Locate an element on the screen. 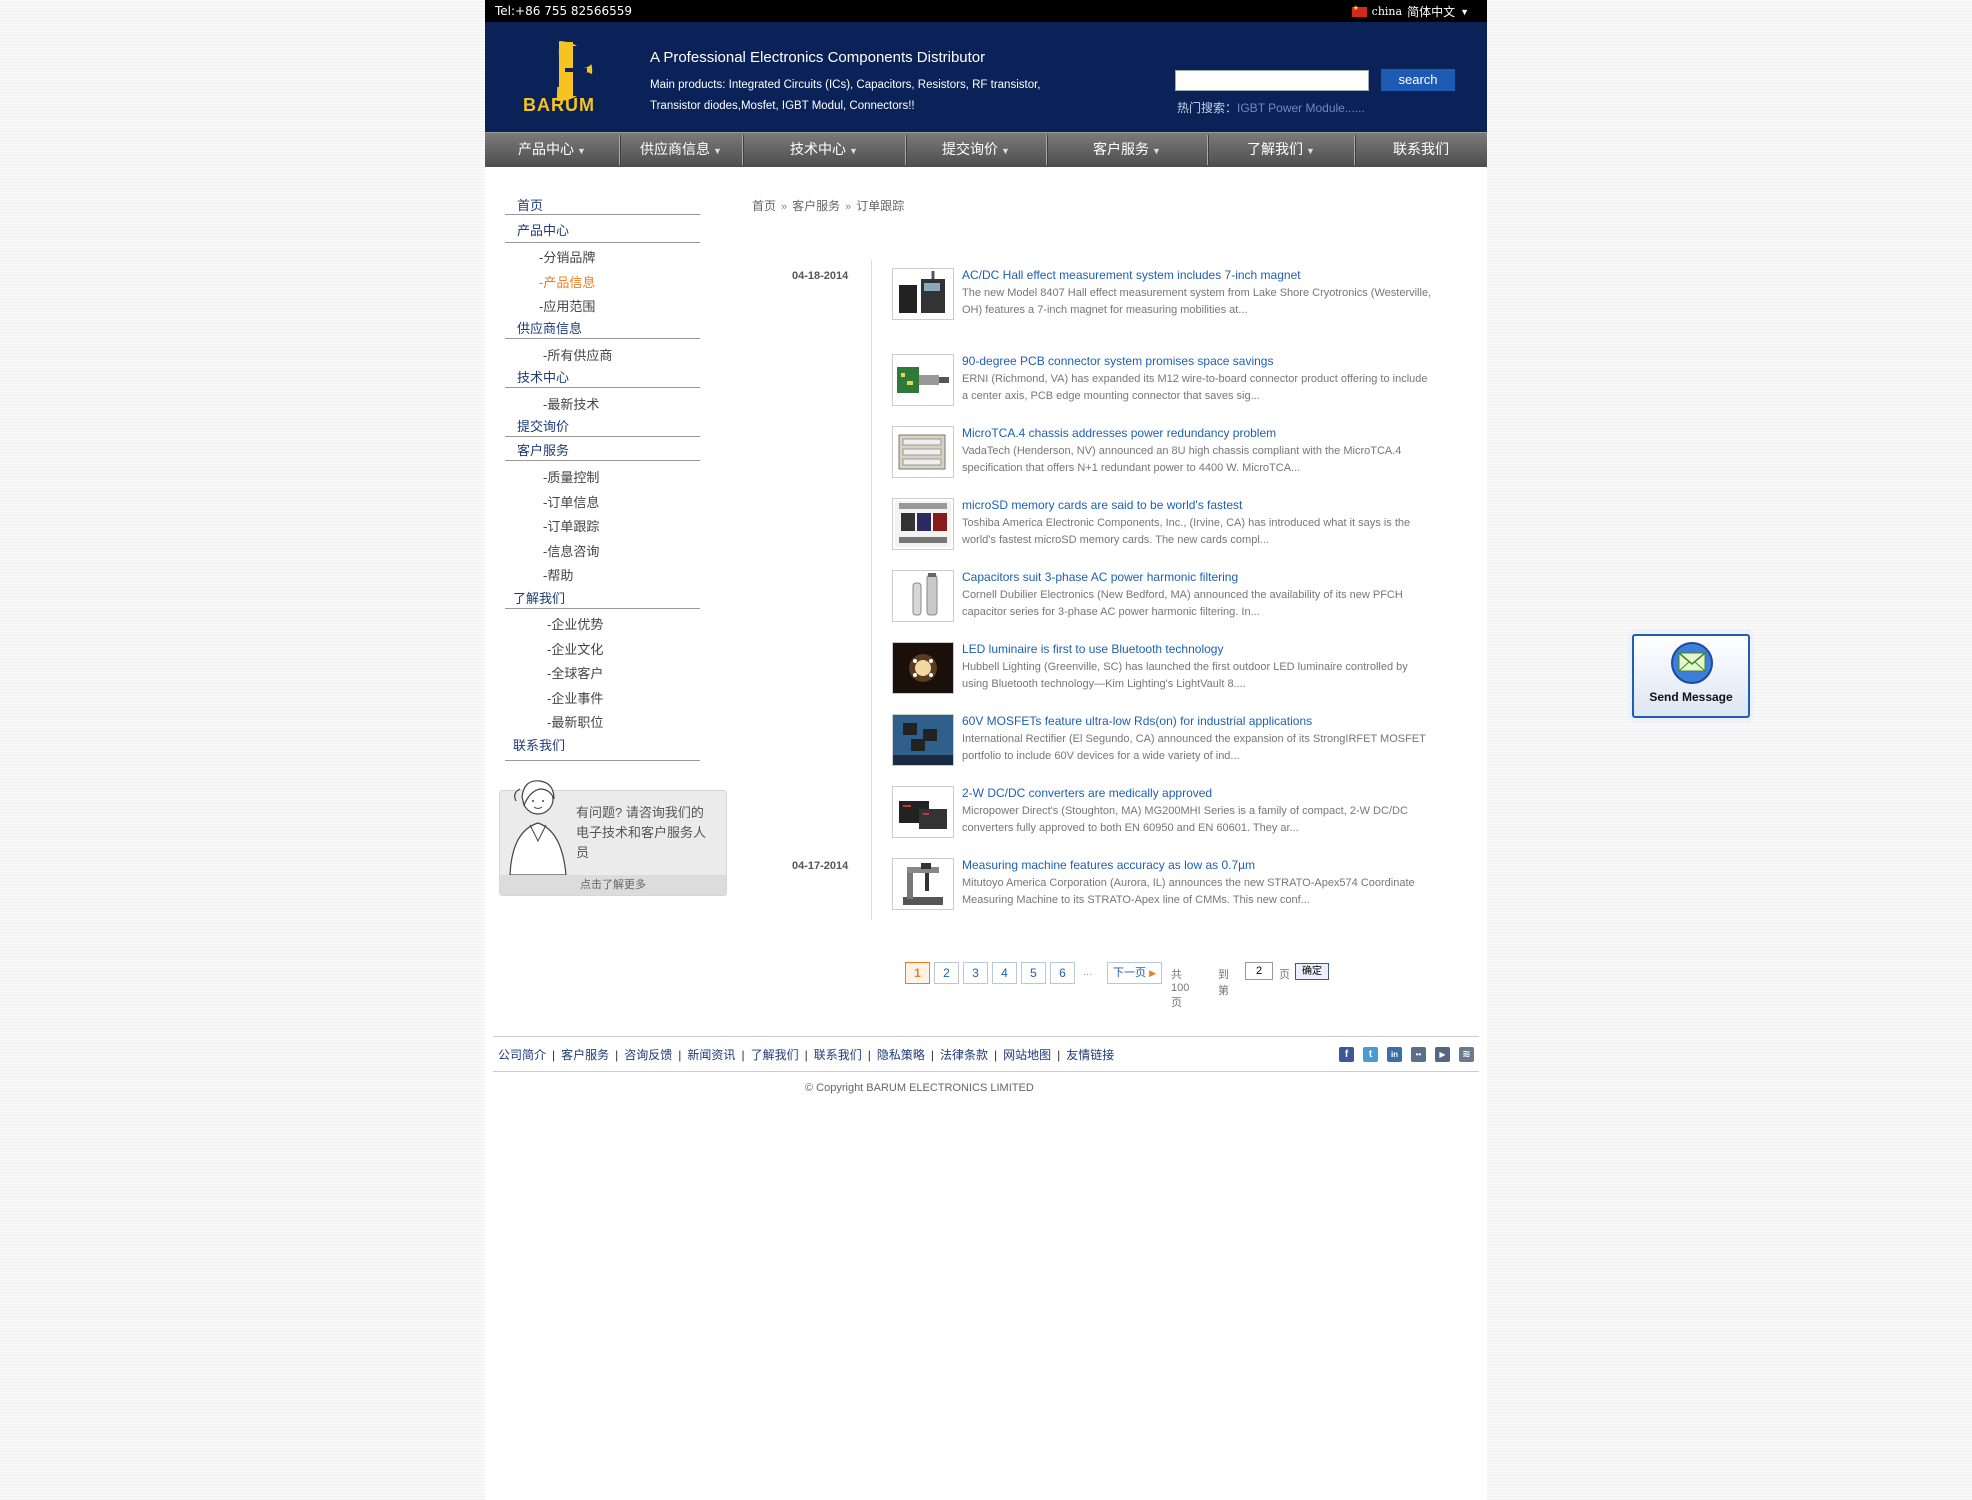 This screenshot has height=1500, width=1972. sidebar-item-contact: 联系我们 is located at coordinates (539, 744).